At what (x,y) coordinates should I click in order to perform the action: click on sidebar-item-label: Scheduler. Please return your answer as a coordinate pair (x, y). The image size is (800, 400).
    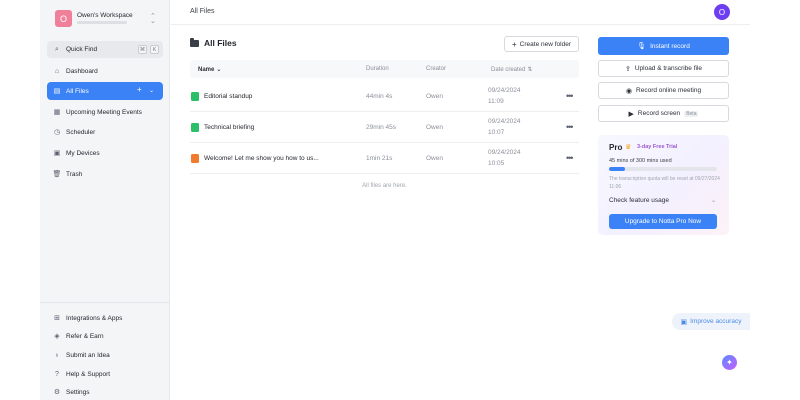
    Looking at the image, I should click on (81, 132).